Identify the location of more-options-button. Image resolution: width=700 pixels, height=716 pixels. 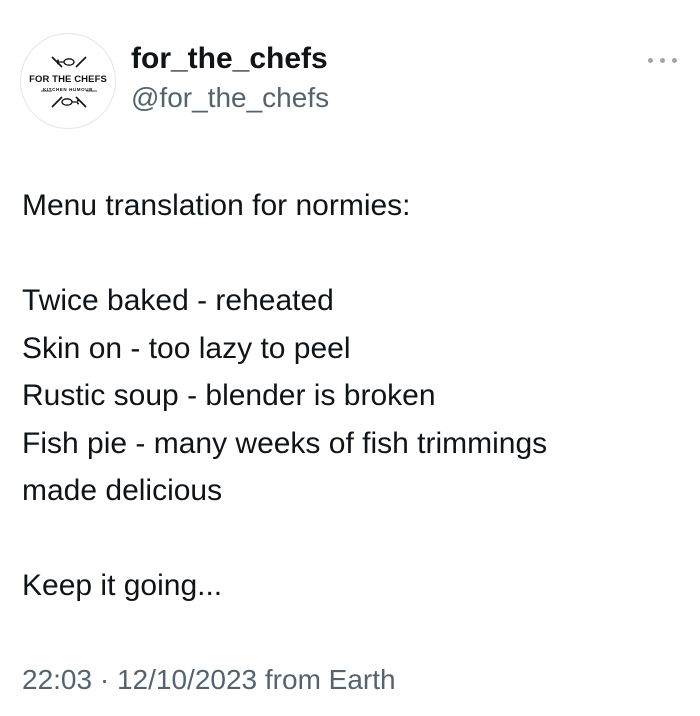
(663, 60).